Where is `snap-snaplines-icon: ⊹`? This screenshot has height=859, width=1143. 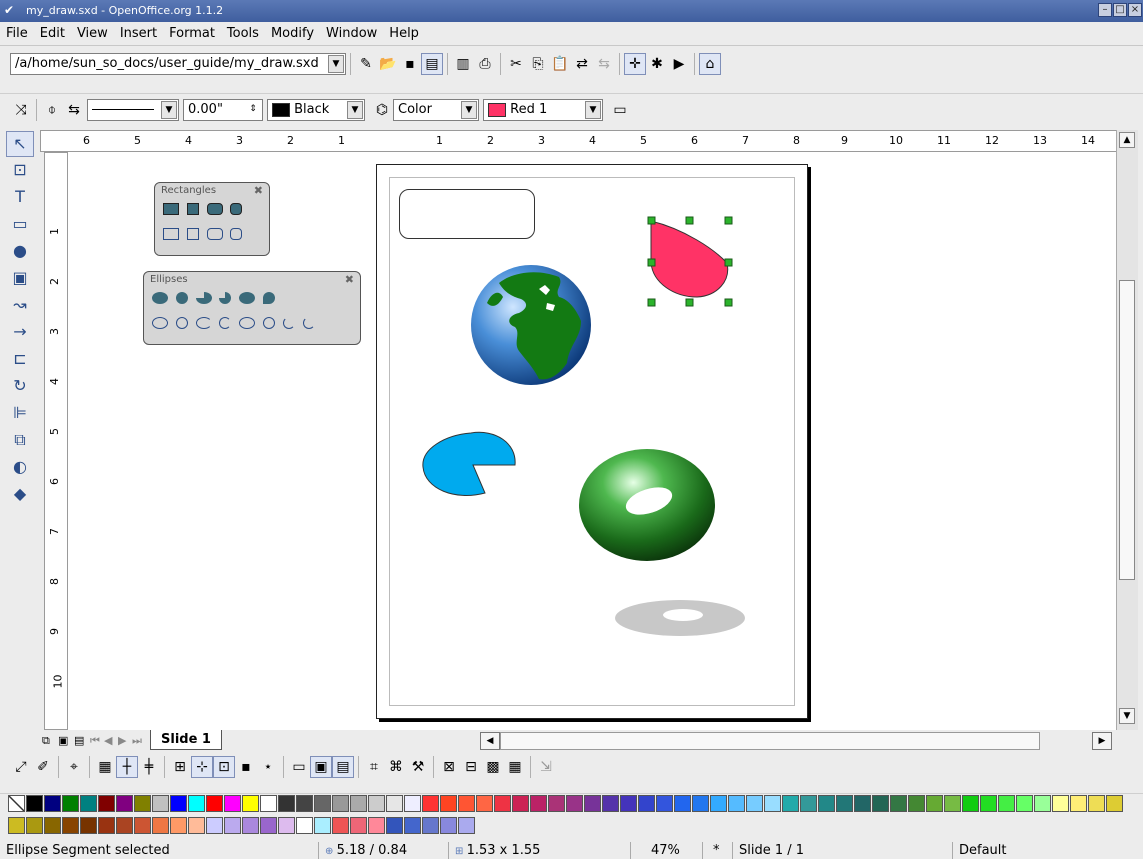 snap-snaplines-icon: ⊹ is located at coordinates (202, 767).